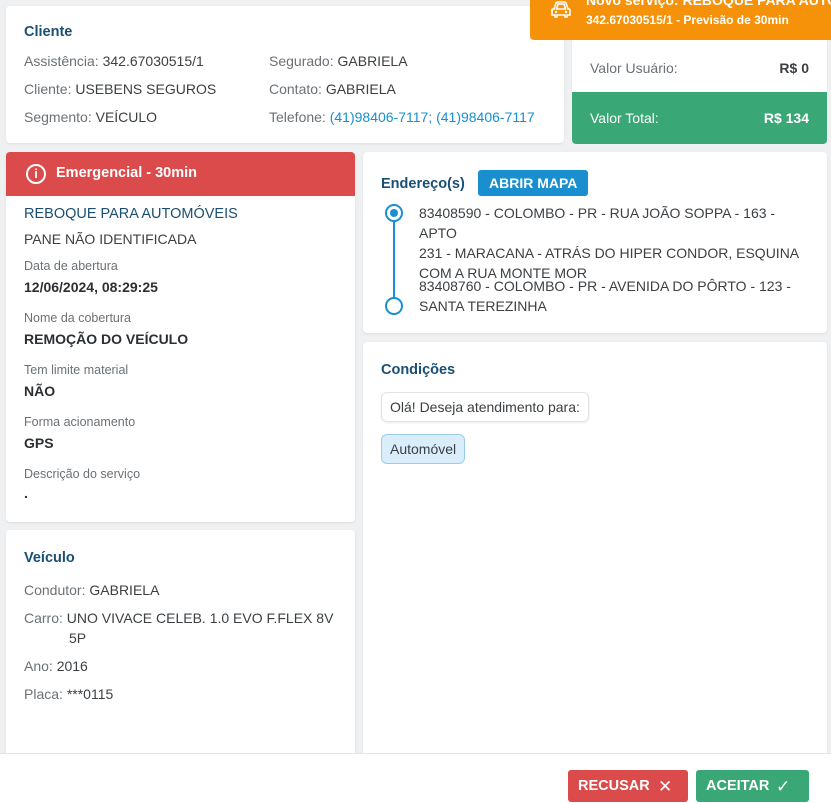  I want to click on assistencia-row: Assistência: 342.67030515/1, so click(114, 61).